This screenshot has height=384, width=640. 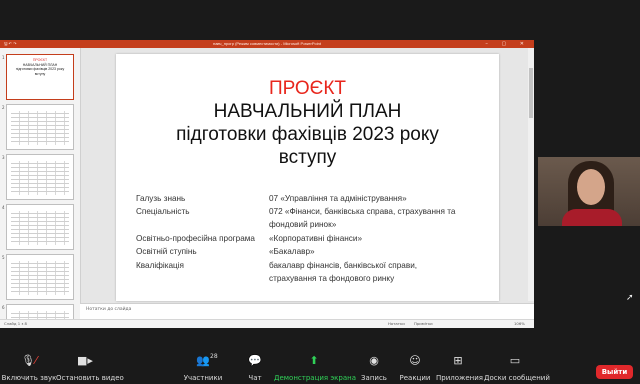 What do you see at coordinates (517, 378) in the screenshot?
I see `whiteboard-label: Доски сообщений` at bounding box center [517, 378].